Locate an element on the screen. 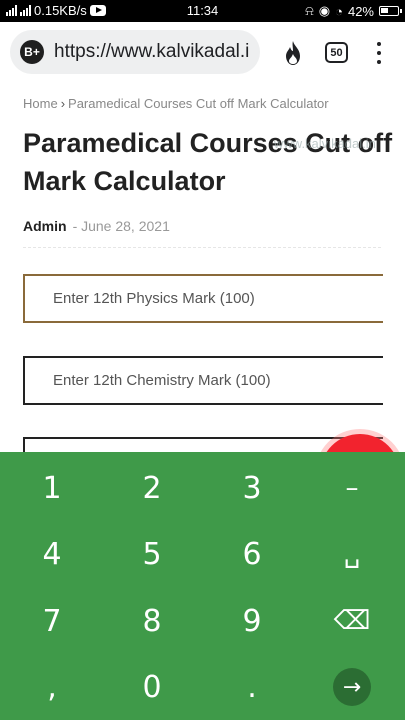 The width and height of the screenshot is (405, 720). key-minus: – is located at coordinates (352, 488).